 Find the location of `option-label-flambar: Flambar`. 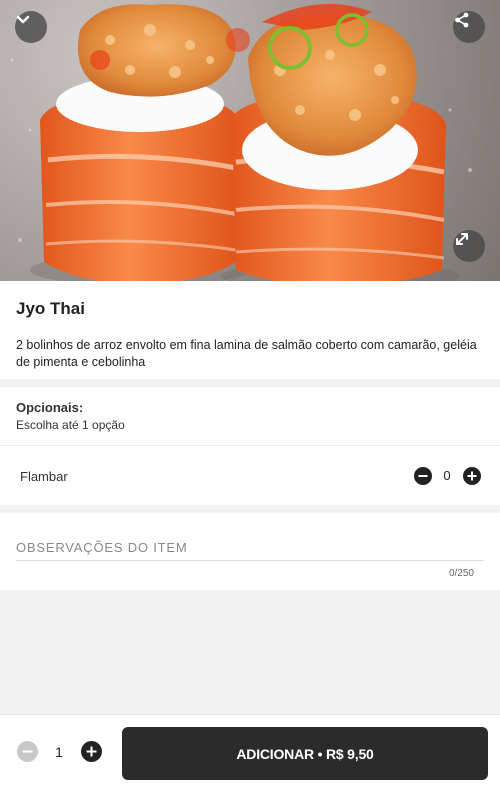

option-label-flambar: Flambar is located at coordinates (44, 476).